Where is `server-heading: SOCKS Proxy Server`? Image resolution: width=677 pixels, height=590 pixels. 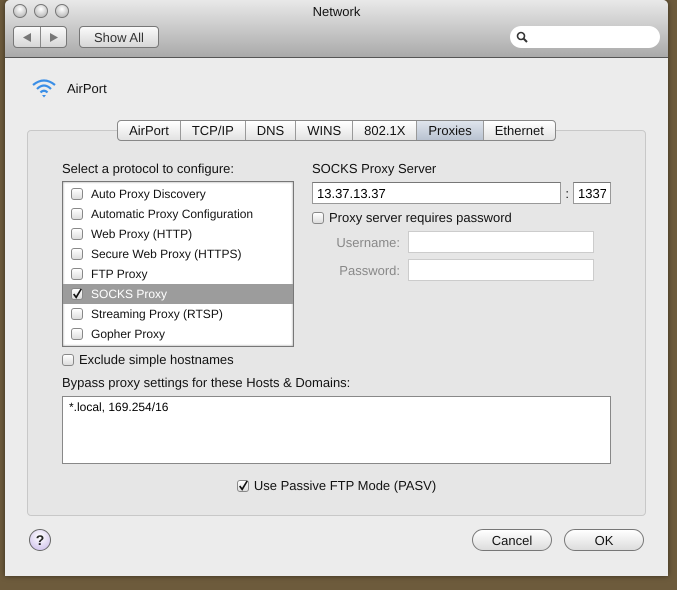
server-heading: SOCKS Proxy Server is located at coordinates (375, 168).